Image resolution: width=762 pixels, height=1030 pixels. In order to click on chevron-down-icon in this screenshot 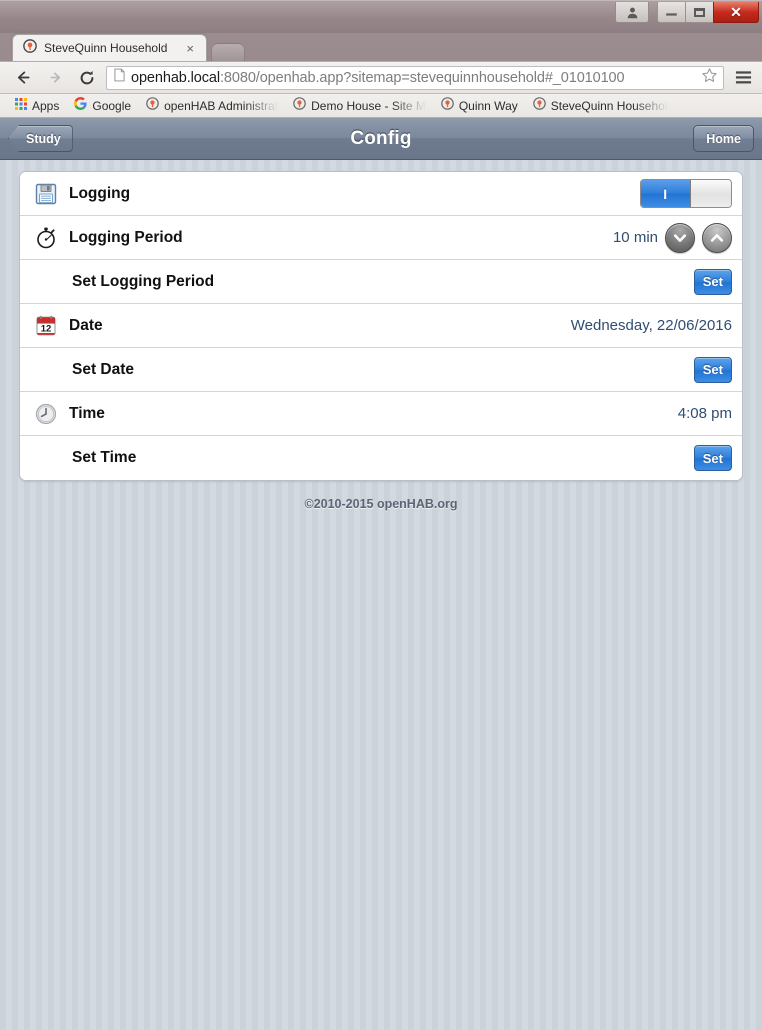, I will do `click(680, 238)`.